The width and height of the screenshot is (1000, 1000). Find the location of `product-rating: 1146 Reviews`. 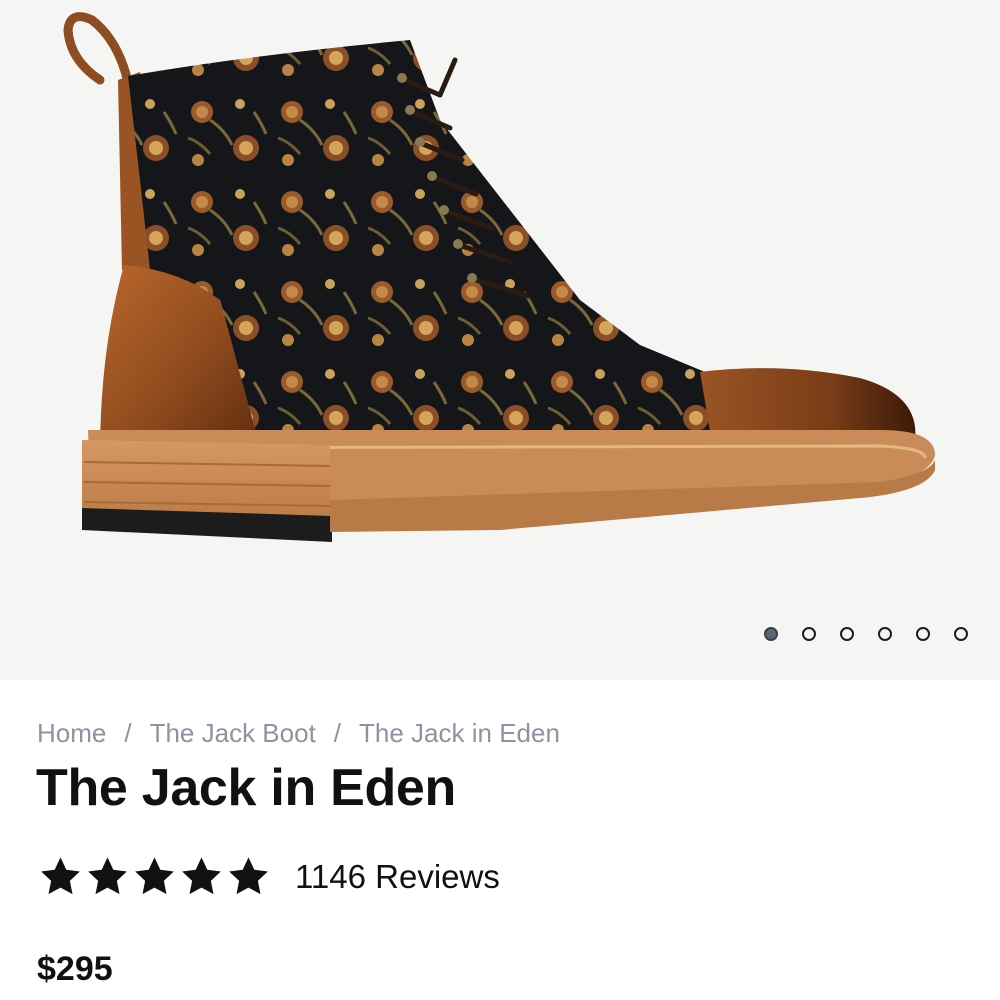

product-rating: 1146 Reviews is located at coordinates (269, 876).